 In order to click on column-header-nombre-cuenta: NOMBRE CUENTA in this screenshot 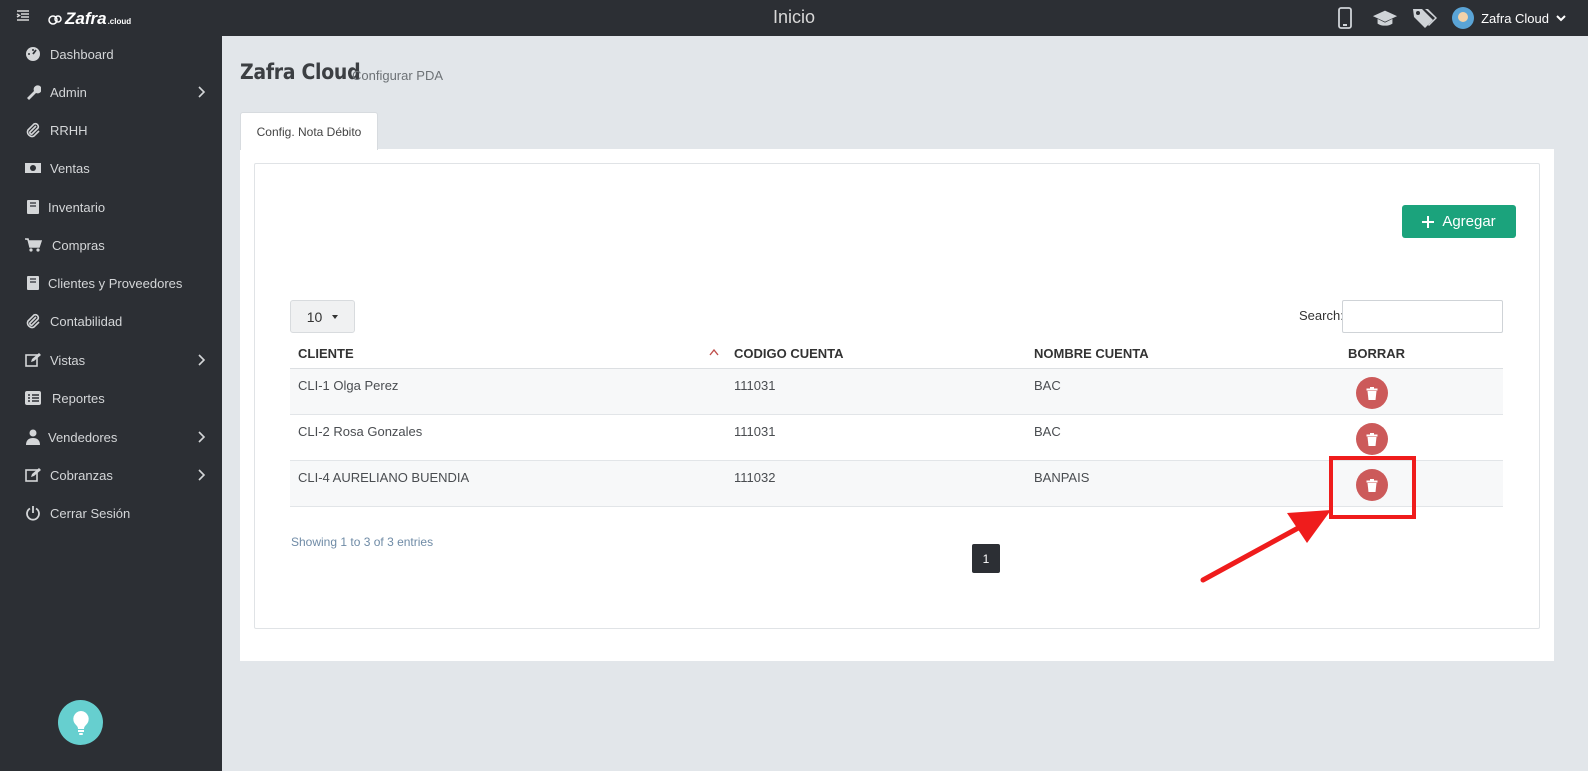, I will do `click(1091, 353)`.